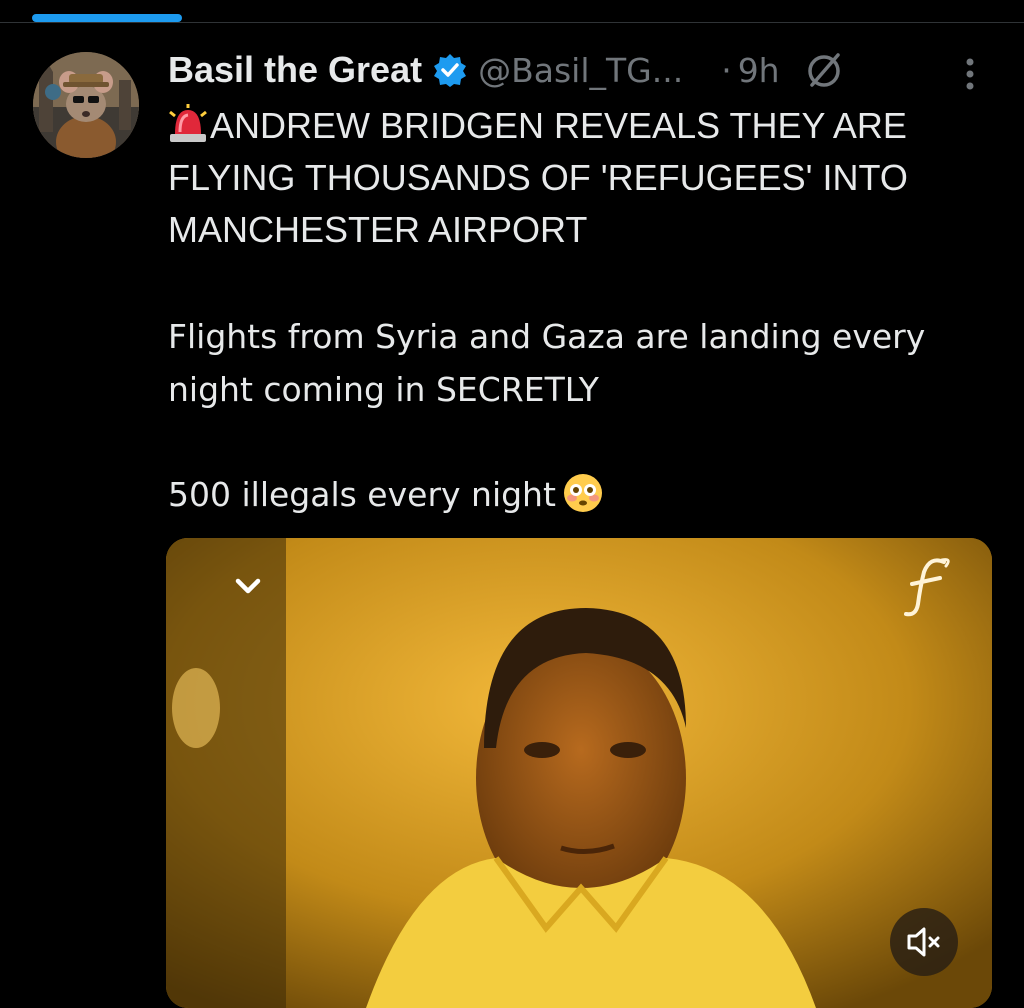 Image resolution: width=1024 pixels, height=1008 pixels. I want to click on more-vertical-icon, so click(970, 74).